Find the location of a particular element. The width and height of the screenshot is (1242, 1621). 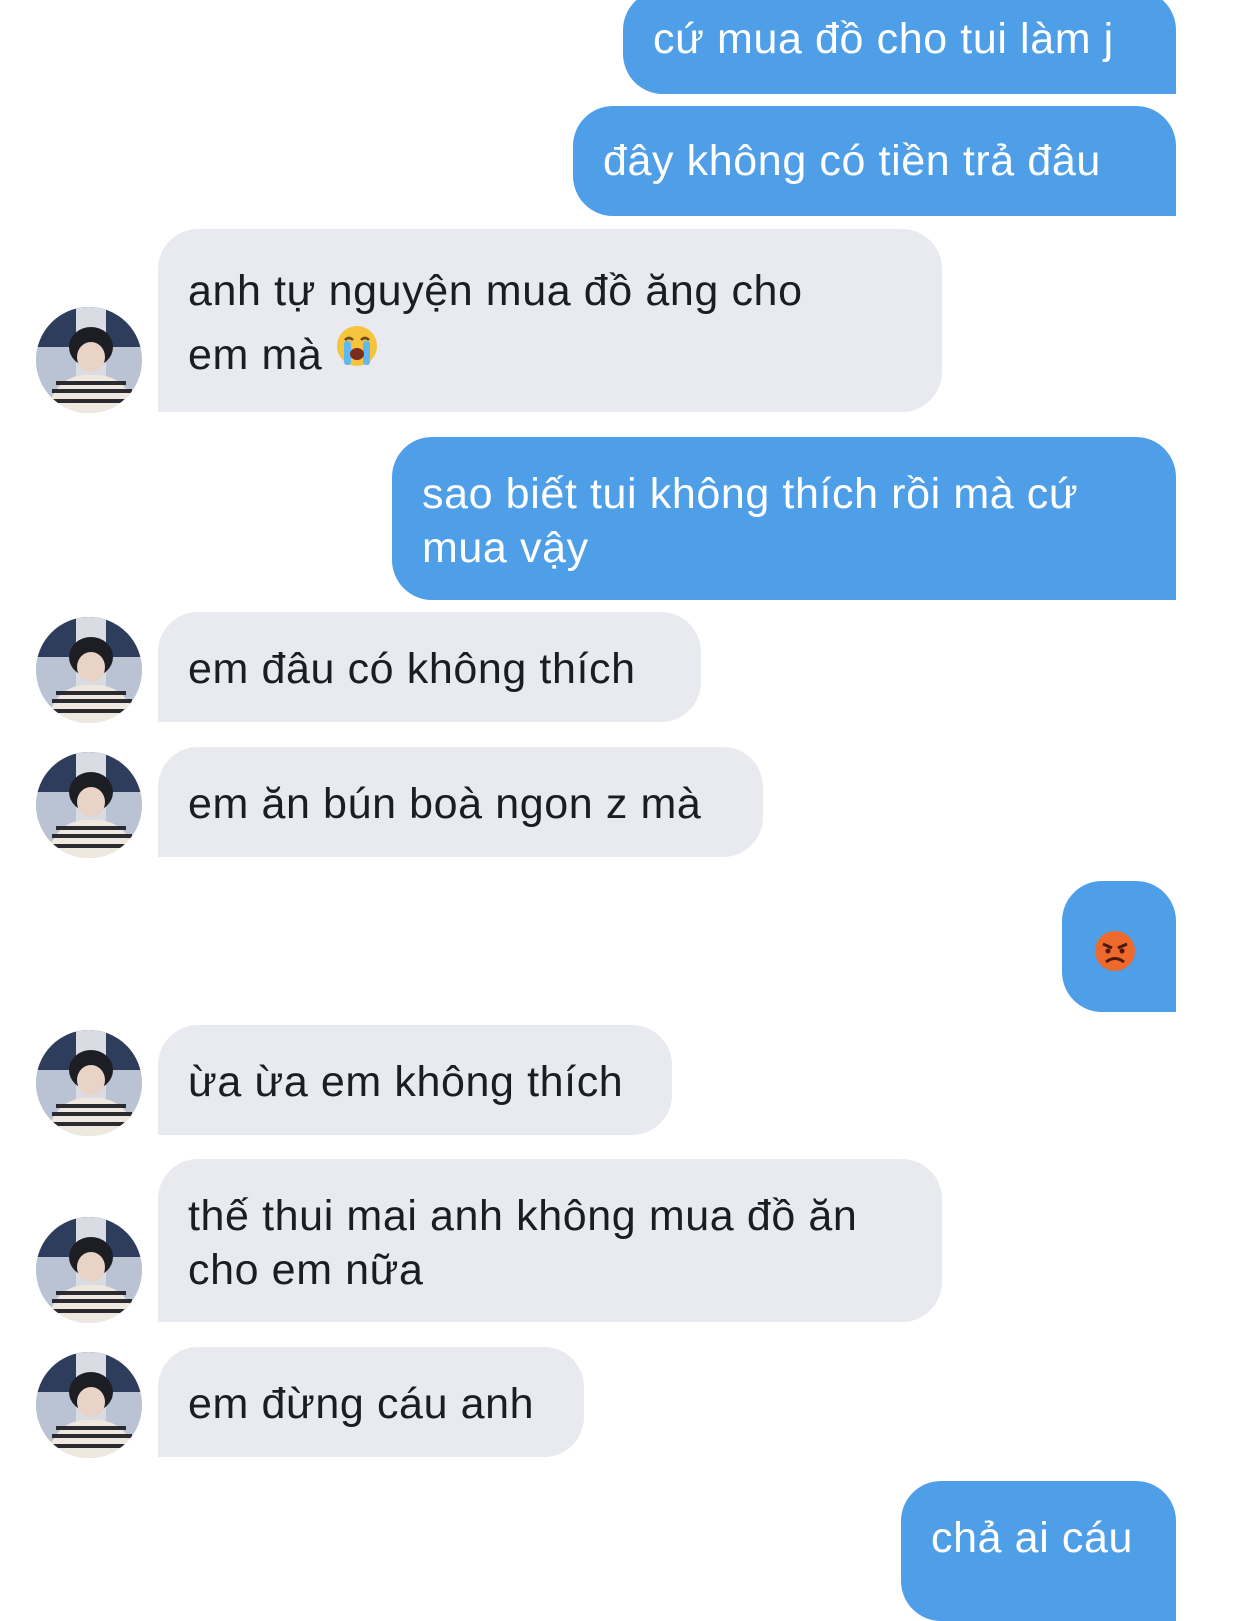

message-text: chả ai cáu is located at coordinates (1032, 1538).